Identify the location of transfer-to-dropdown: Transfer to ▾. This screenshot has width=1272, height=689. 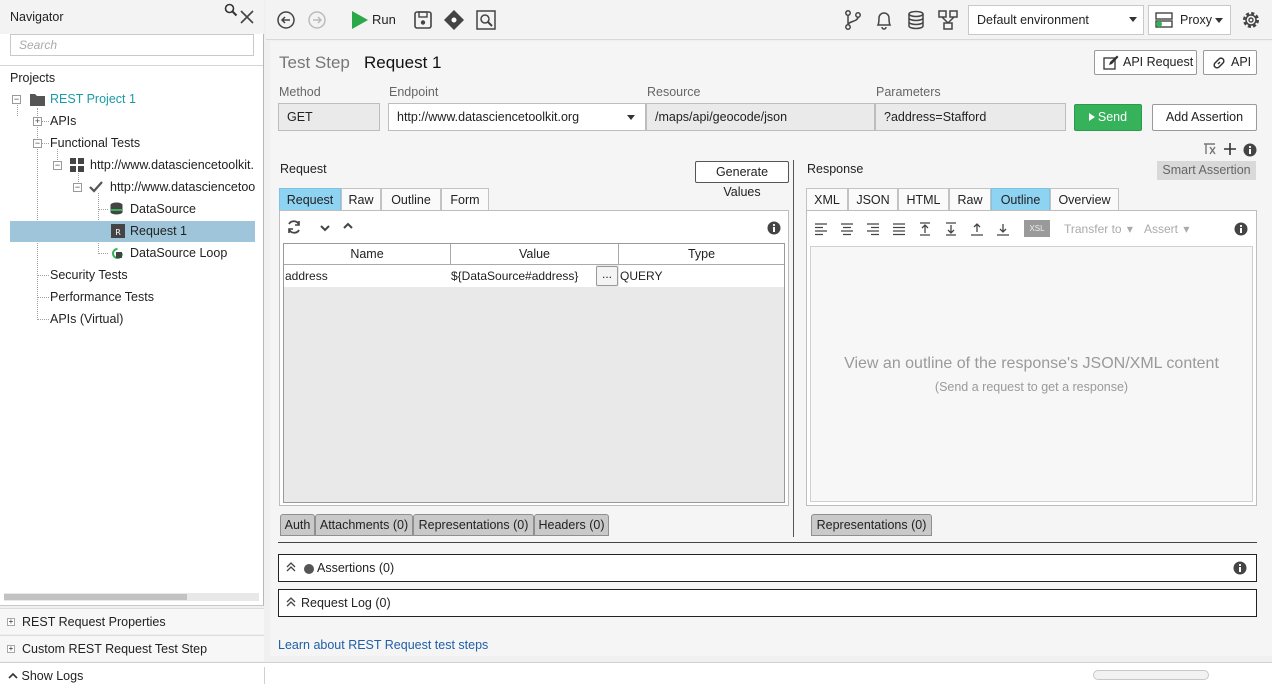
(1098, 229).